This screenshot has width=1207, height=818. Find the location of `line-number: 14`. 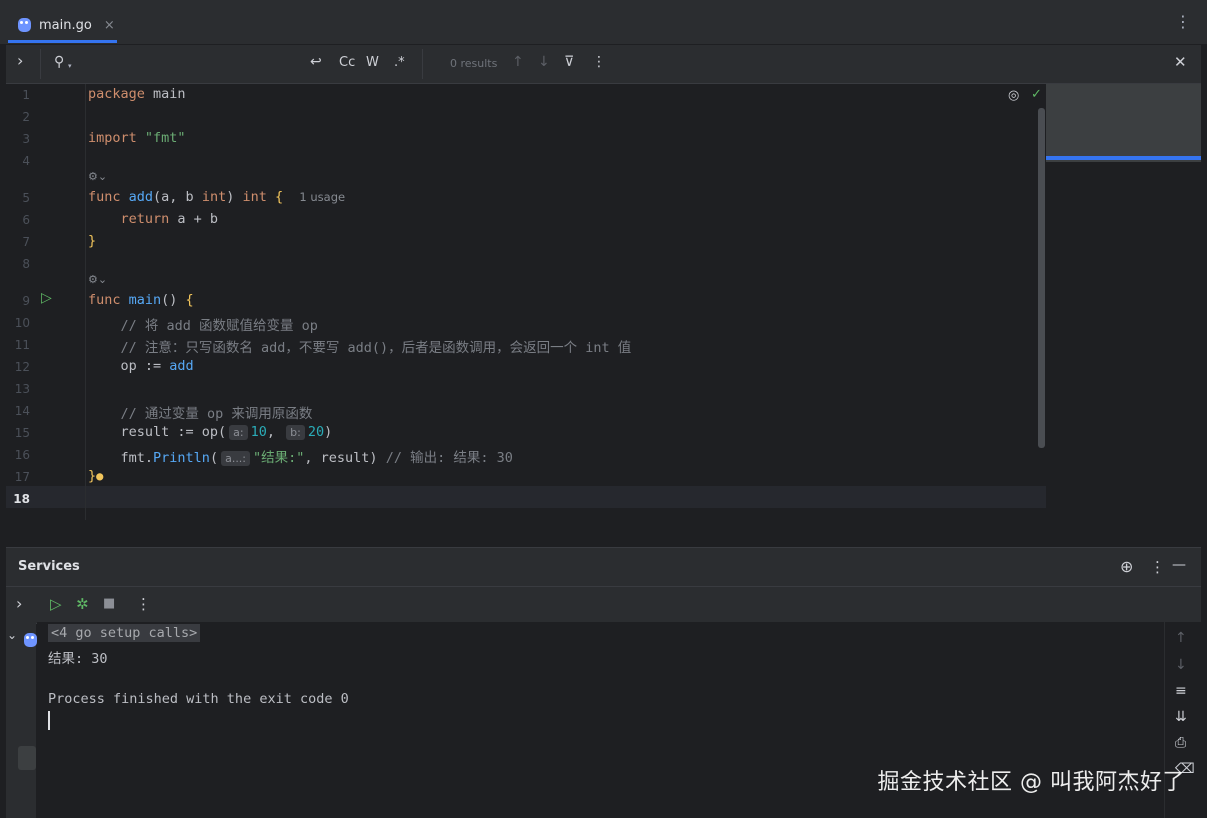

line-number: 14 is located at coordinates (22, 411).